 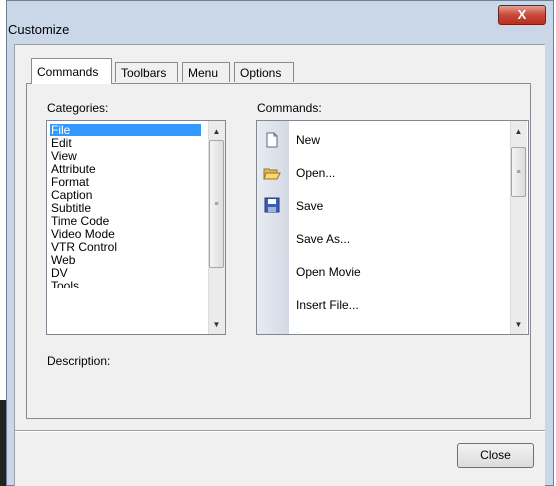 What do you see at coordinates (78, 108) in the screenshot?
I see `categories-label: Categories:` at bounding box center [78, 108].